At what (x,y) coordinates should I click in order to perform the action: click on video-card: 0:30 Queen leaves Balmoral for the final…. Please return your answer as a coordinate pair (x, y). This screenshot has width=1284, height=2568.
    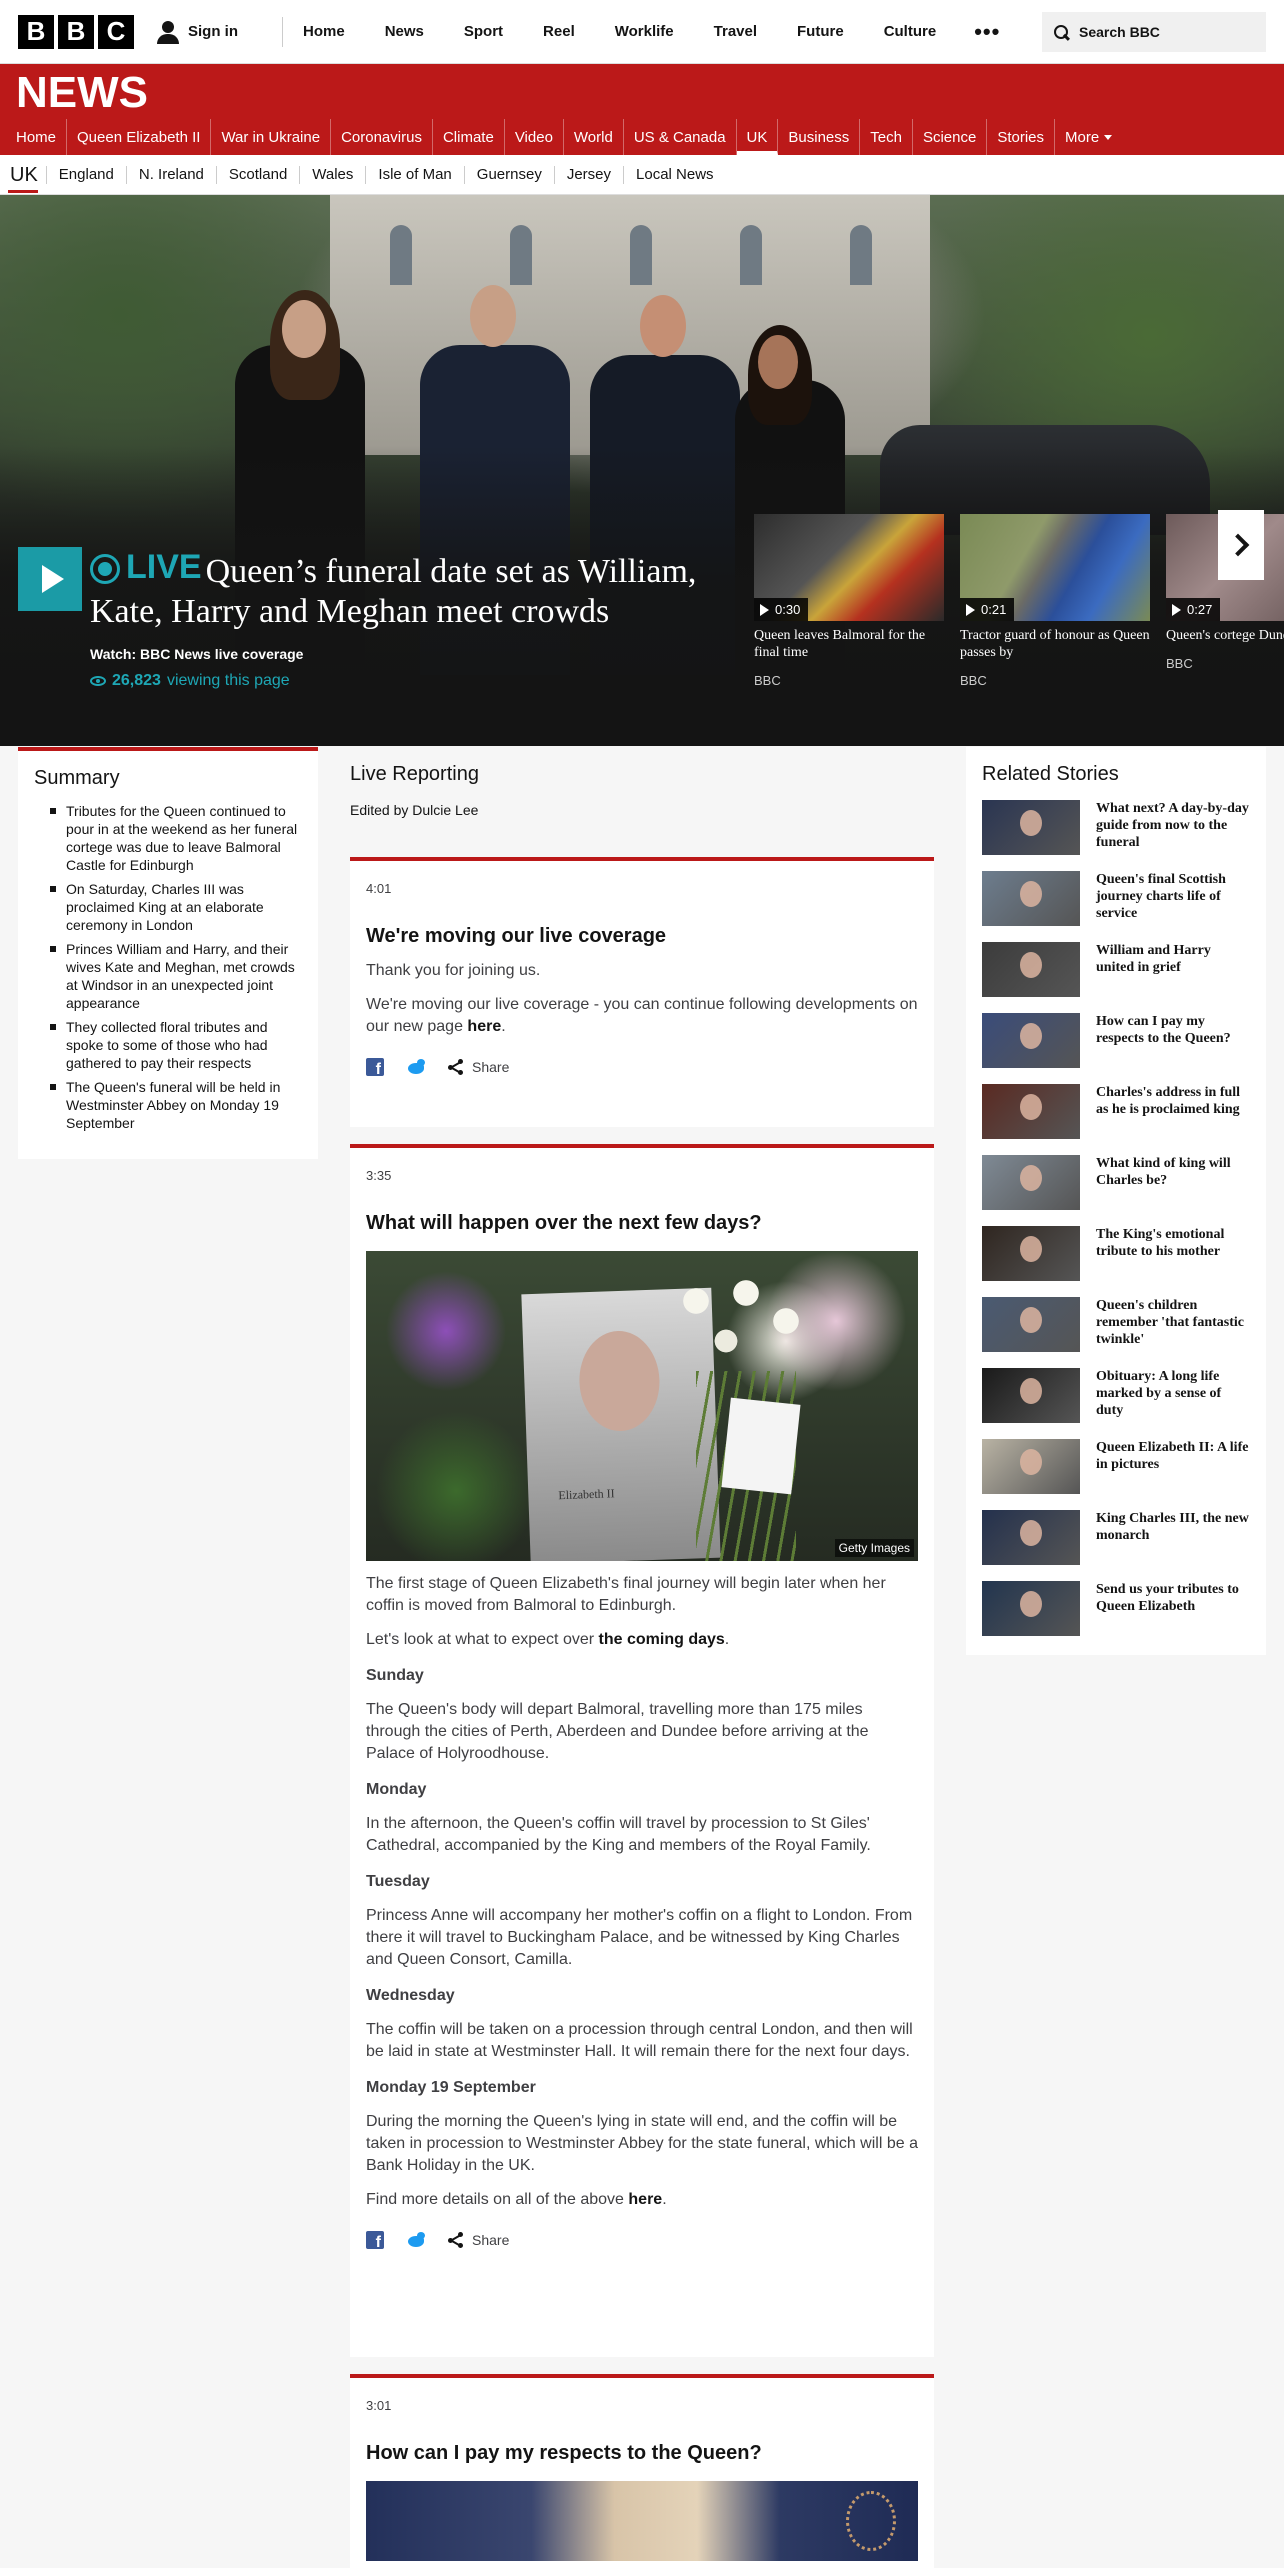
    Looking at the image, I should click on (849, 601).